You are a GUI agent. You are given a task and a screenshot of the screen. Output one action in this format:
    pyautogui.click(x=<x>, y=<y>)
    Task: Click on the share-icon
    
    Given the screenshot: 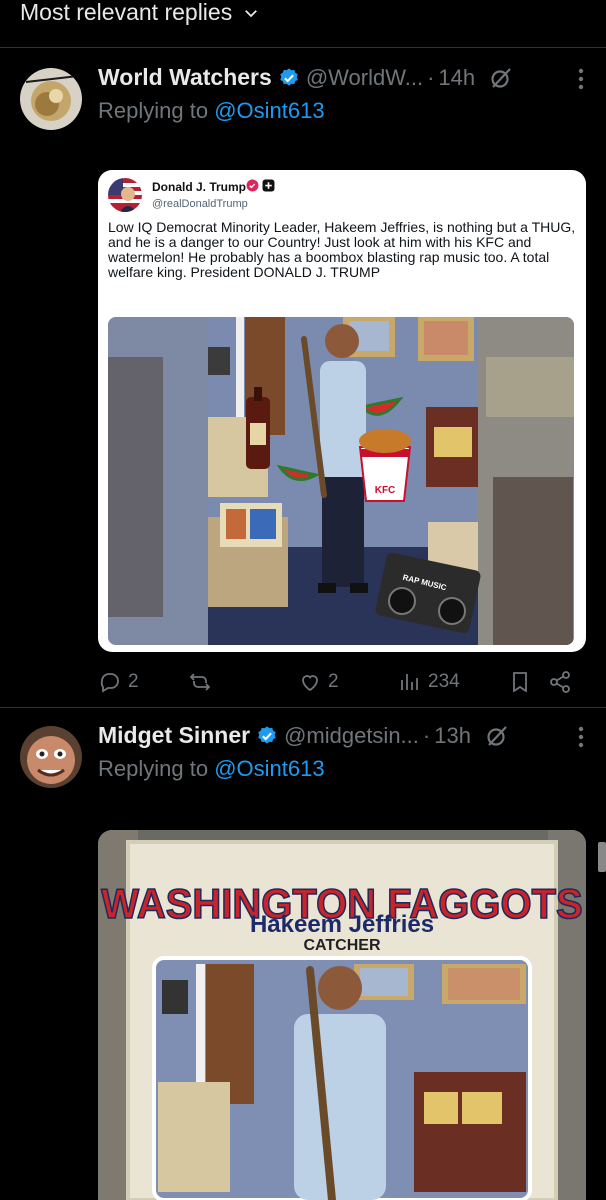 What is the action you would take?
    pyautogui.click(x=560, y=682)
    